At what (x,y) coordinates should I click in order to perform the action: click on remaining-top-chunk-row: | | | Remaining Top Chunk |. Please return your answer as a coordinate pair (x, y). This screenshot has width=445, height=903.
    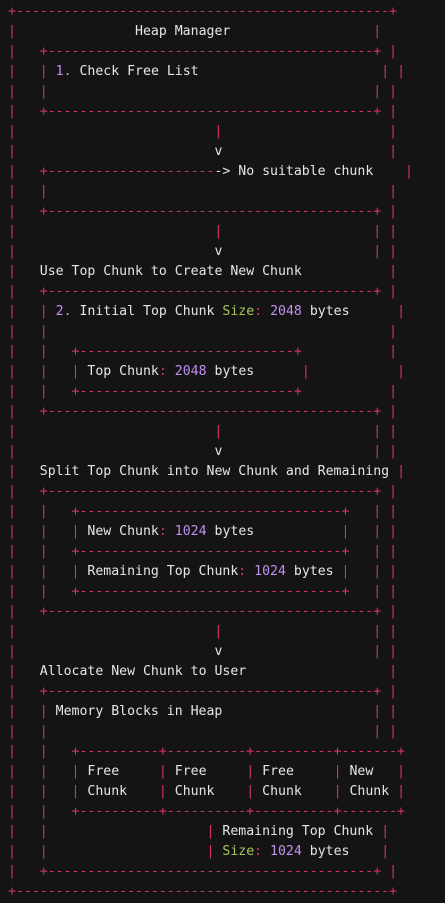
    Looking at the image, I should click on (199, 831).